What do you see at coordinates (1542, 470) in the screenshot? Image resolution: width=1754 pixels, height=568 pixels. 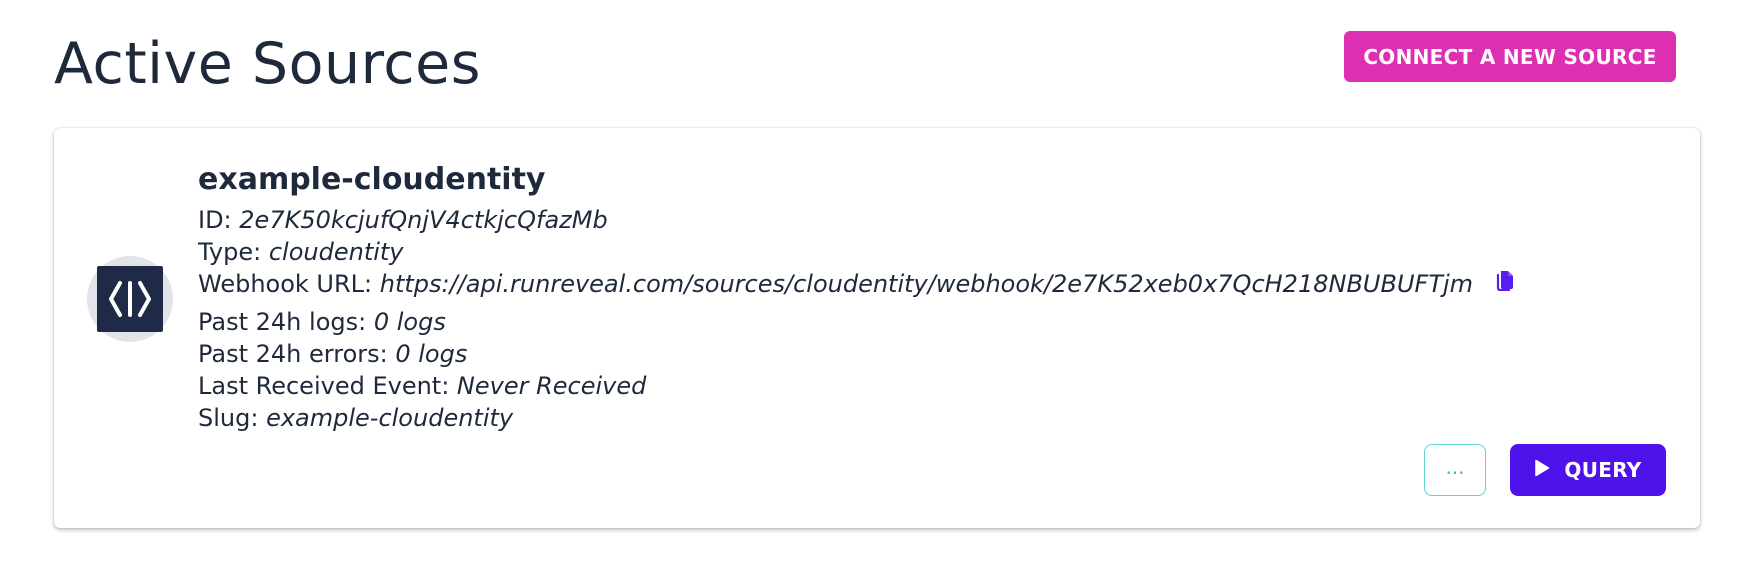 I see `play-icon` at bounding box center [1542, 470].